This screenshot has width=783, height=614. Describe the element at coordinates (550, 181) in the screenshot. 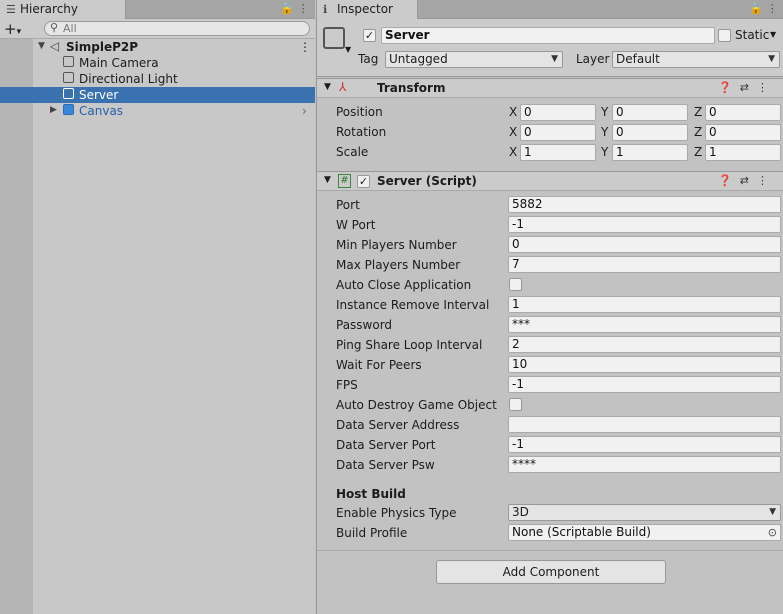

I see `server-script-header: ▼ # ✓ Server (Script) ❓⇄⋮` at that location.